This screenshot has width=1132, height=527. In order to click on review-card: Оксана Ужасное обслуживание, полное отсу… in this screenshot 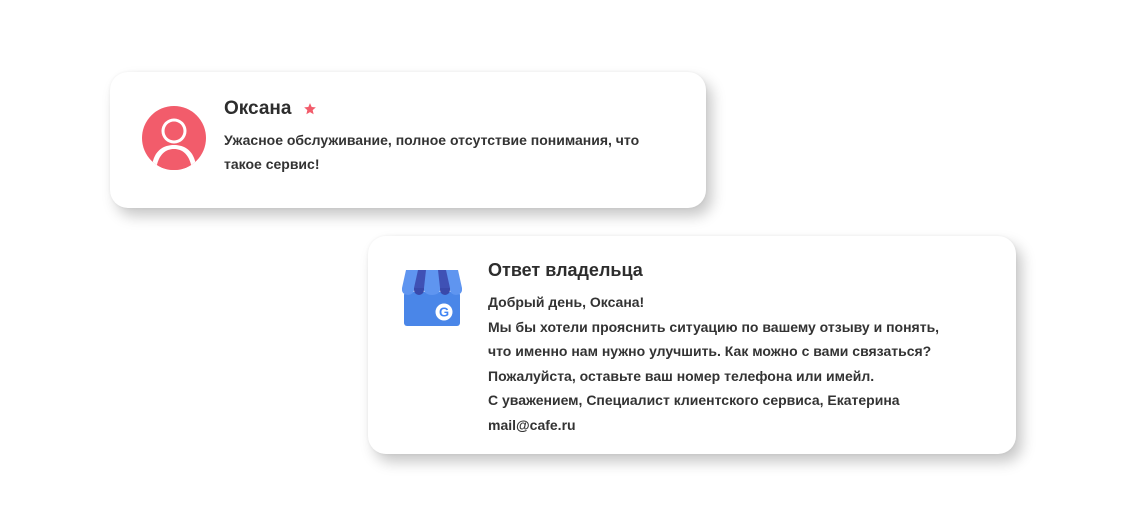, I will do `click(408, 140)`.